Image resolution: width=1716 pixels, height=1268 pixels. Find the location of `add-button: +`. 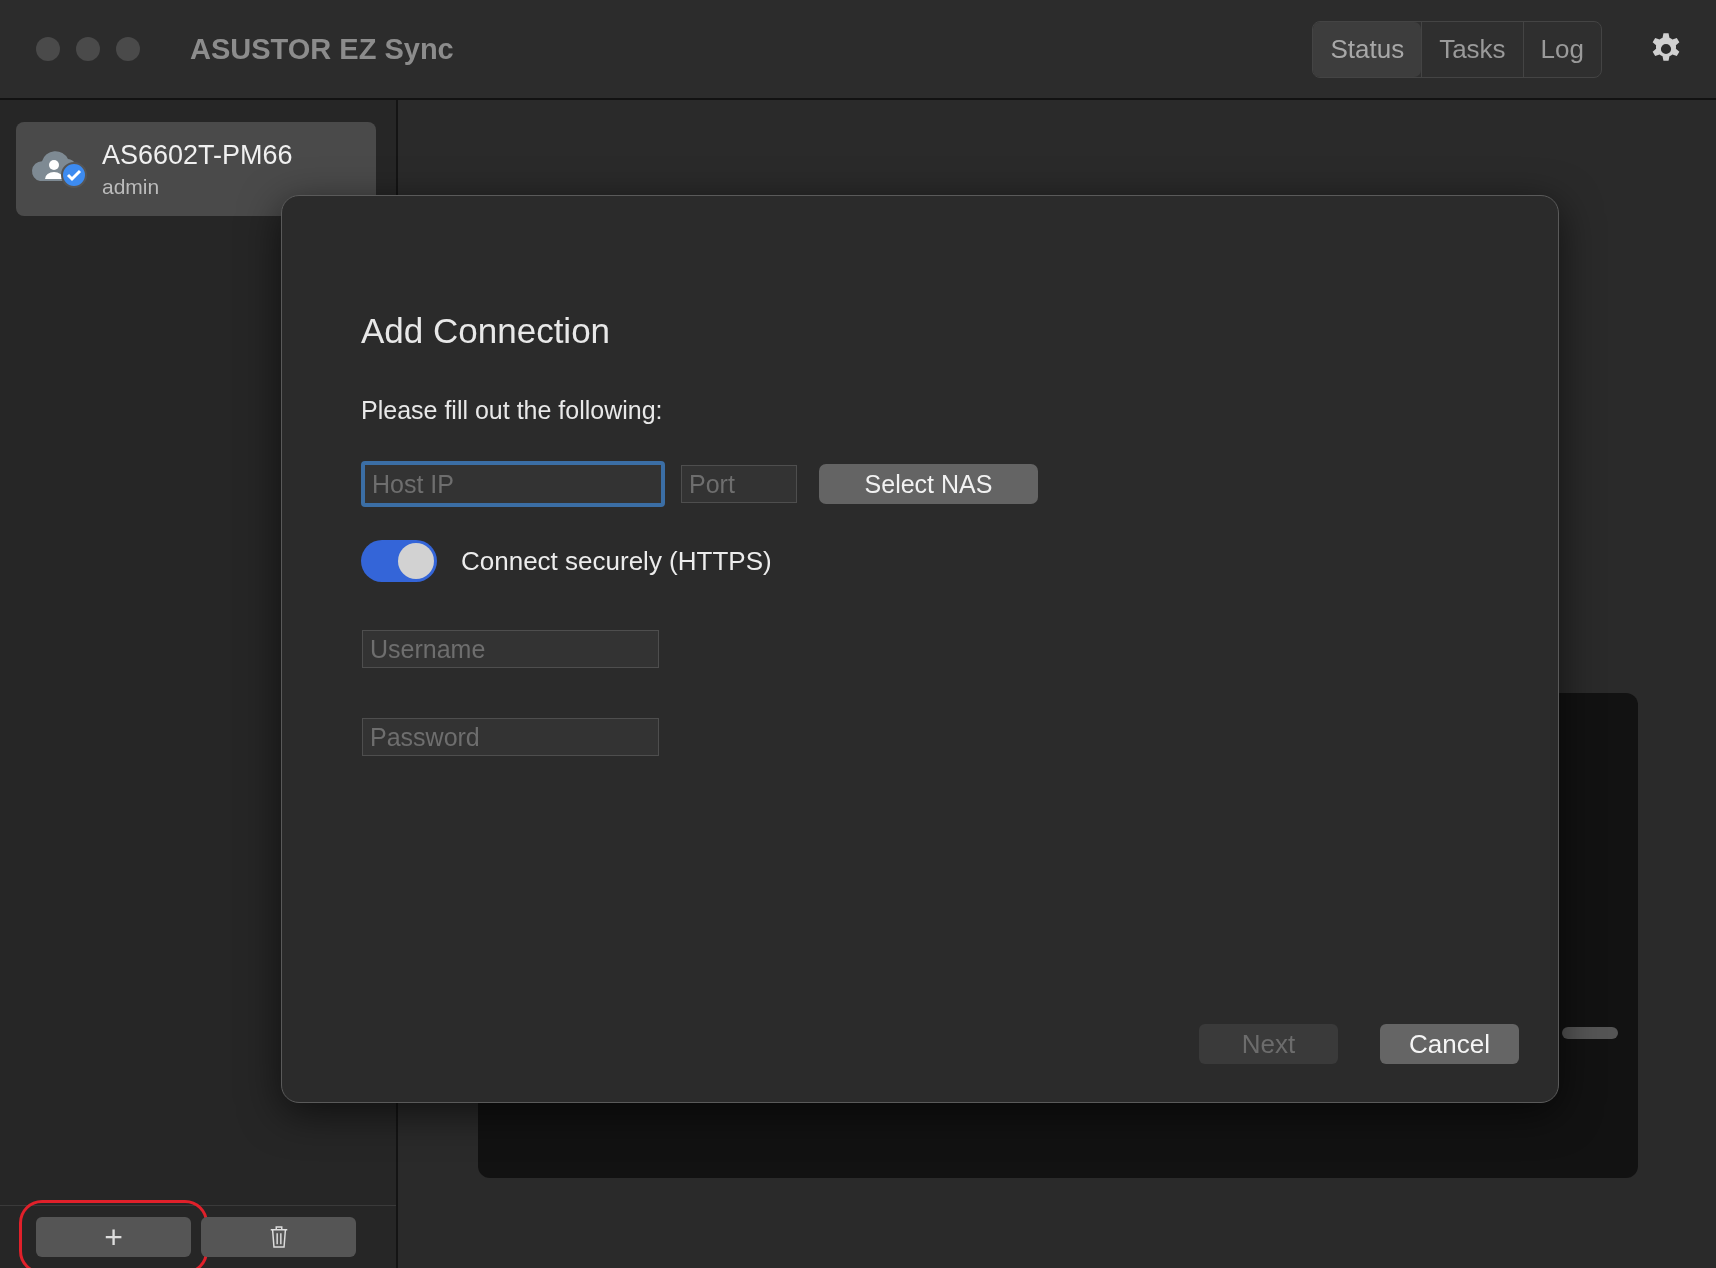

add-button: + is located at coordinates (113, 1237).